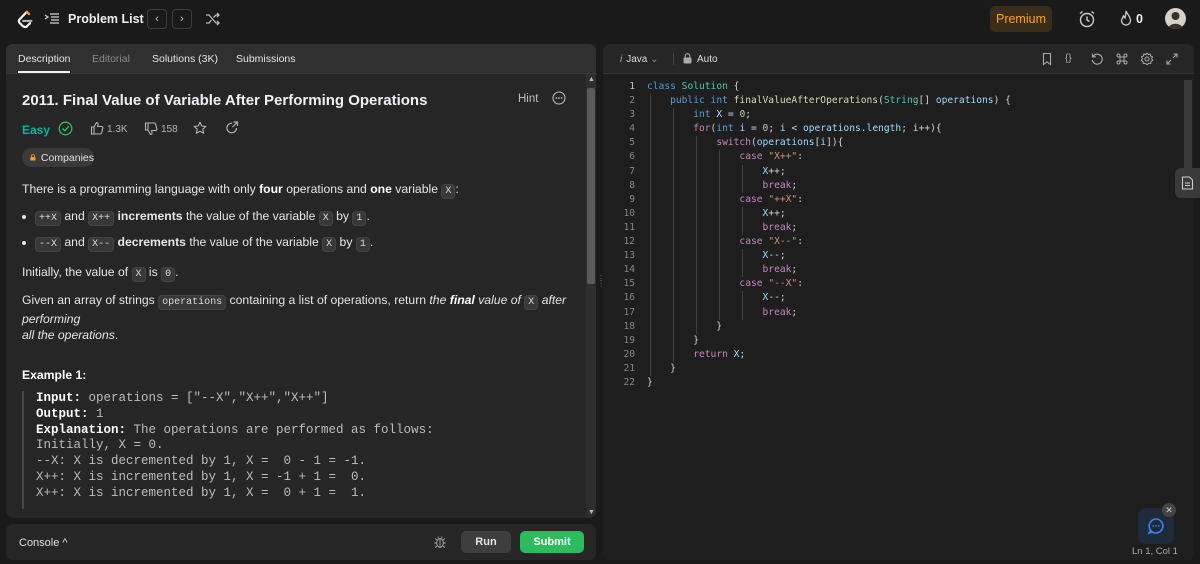 The width and height of the screenshot is (1200, 564). What do you see at coordinates (44, 59) in the screenshot?
I see `tab-description: Description` at bounding box center [44, 59].